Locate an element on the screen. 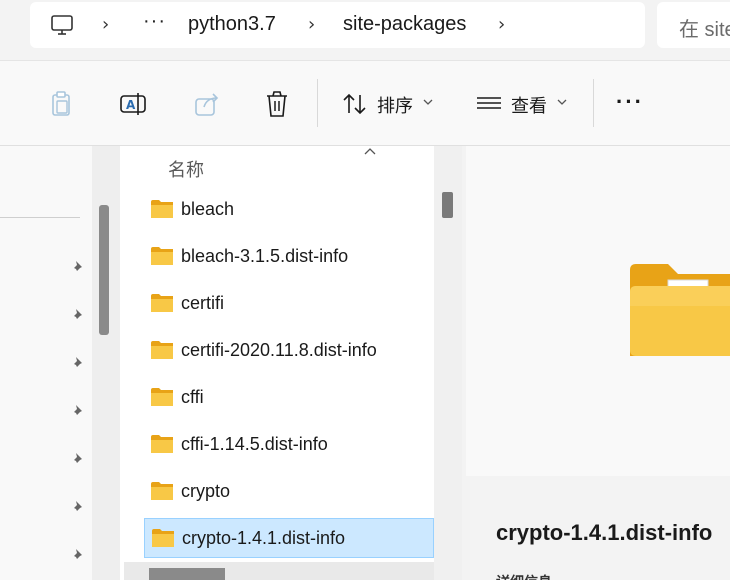 This screenshot has height=580, width=730. details-section-label: 详细信息 is located at coordinates (524, 576).